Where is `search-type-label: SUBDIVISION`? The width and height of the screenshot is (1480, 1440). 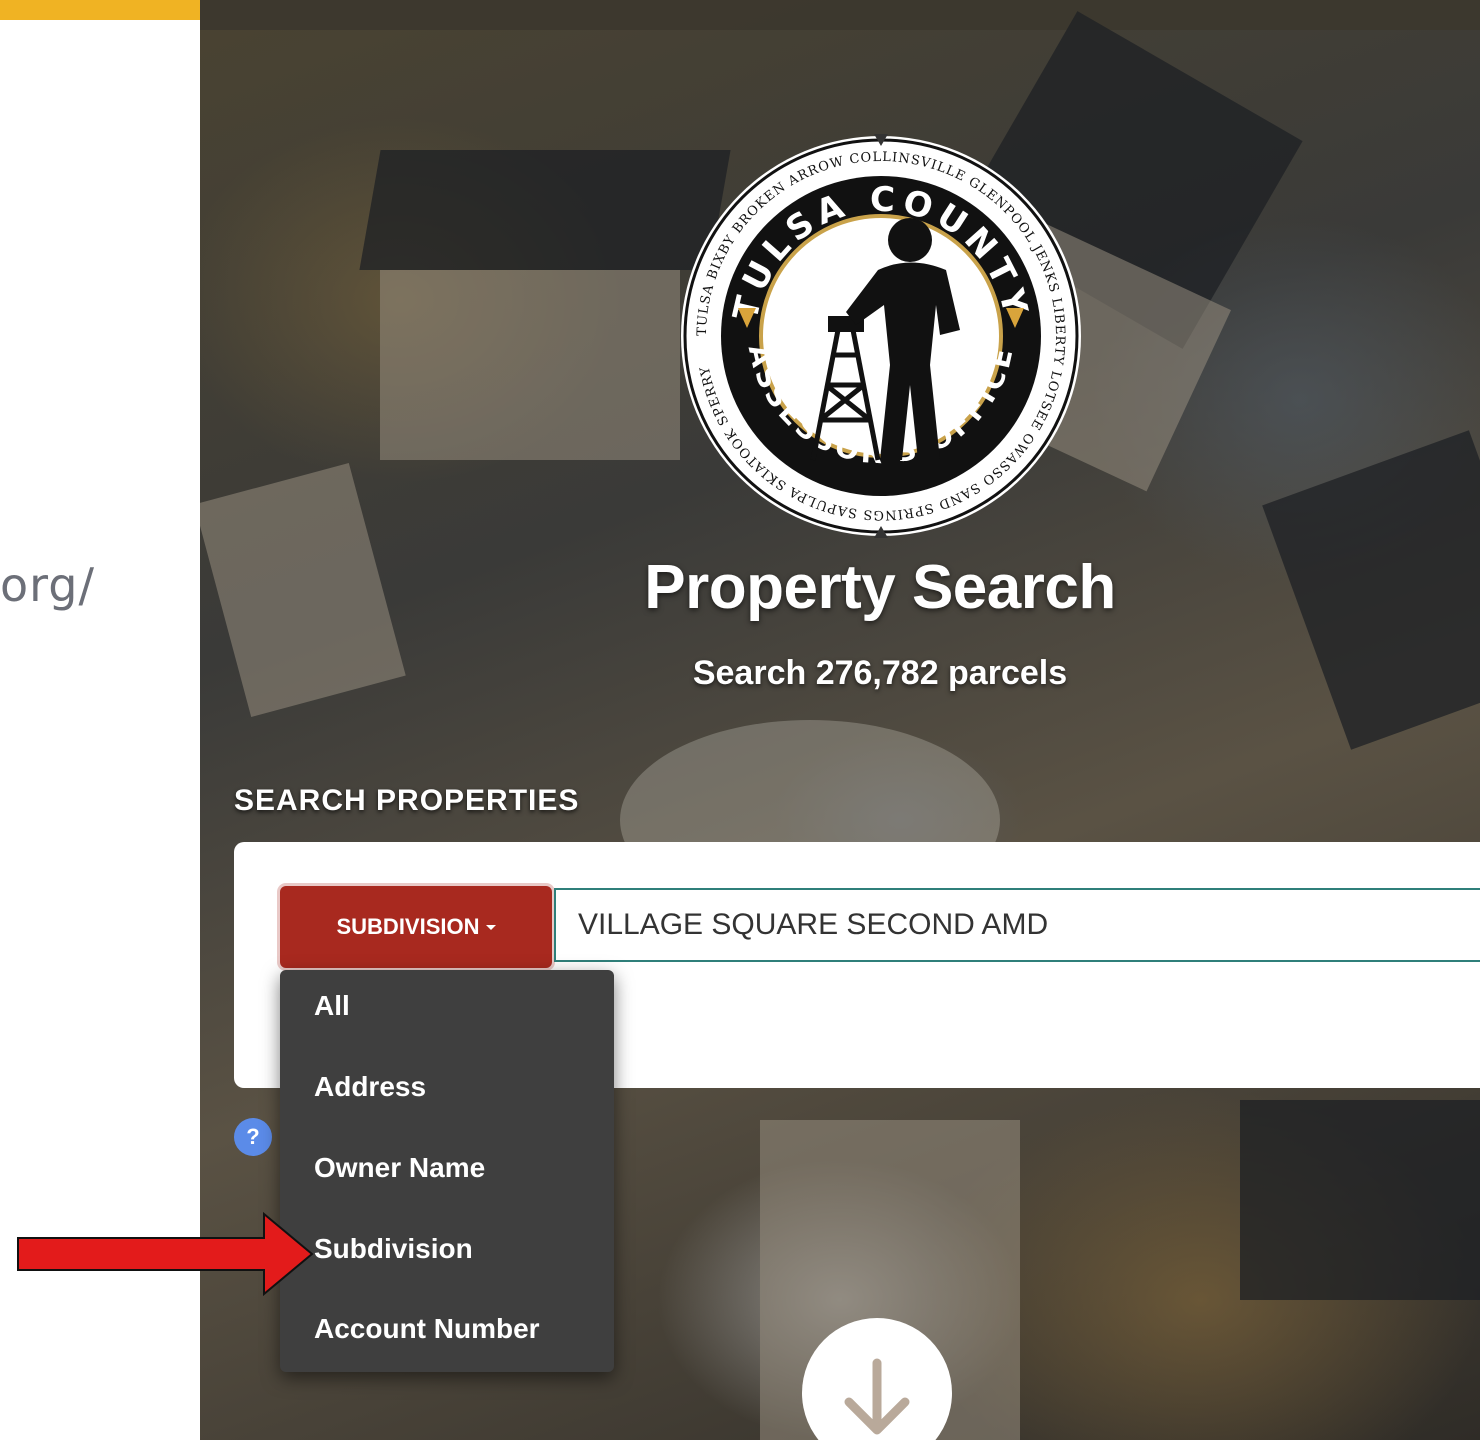 search-type-label: SUBDIVISION is located at coordinates (408, 926).